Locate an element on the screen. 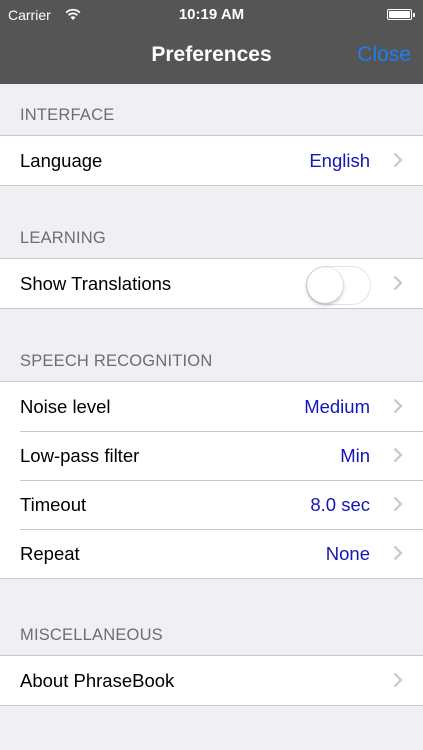 This screenshot has width=423, height=750. section-header-learning: LEARNING is located at coordinates (63, 238).